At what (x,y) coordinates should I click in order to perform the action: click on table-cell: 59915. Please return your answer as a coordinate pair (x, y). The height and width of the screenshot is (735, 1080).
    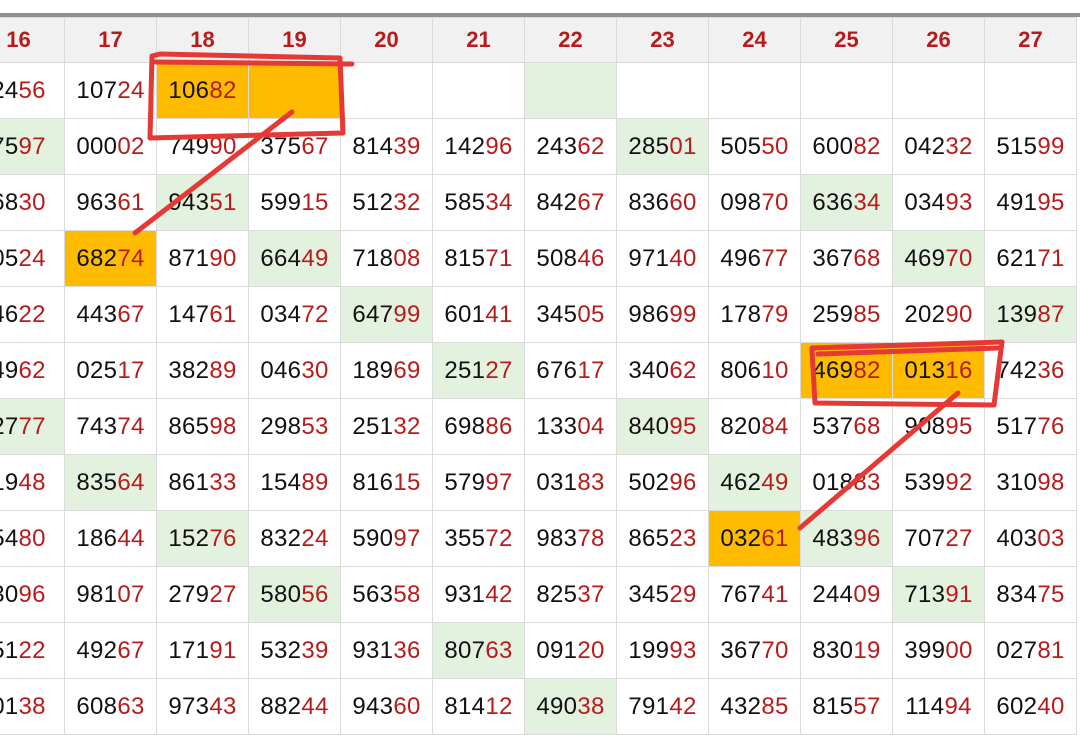
    Looking at the image, I should click on (294, 202).